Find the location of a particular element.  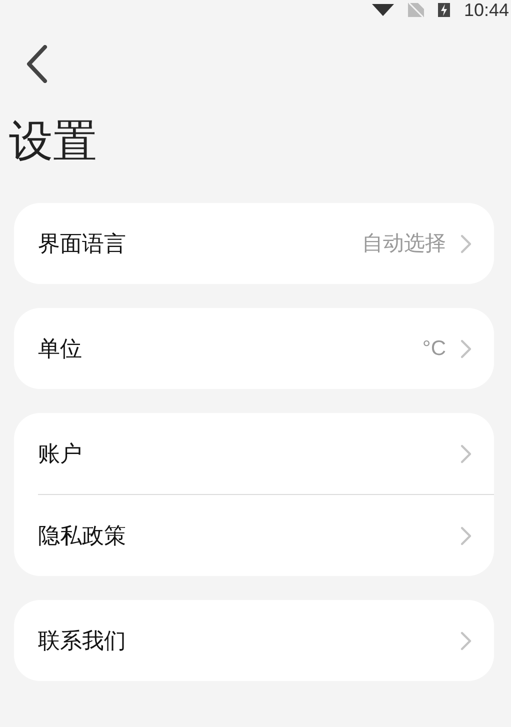

page-title: 设置 is located at coordinates (53, 142).